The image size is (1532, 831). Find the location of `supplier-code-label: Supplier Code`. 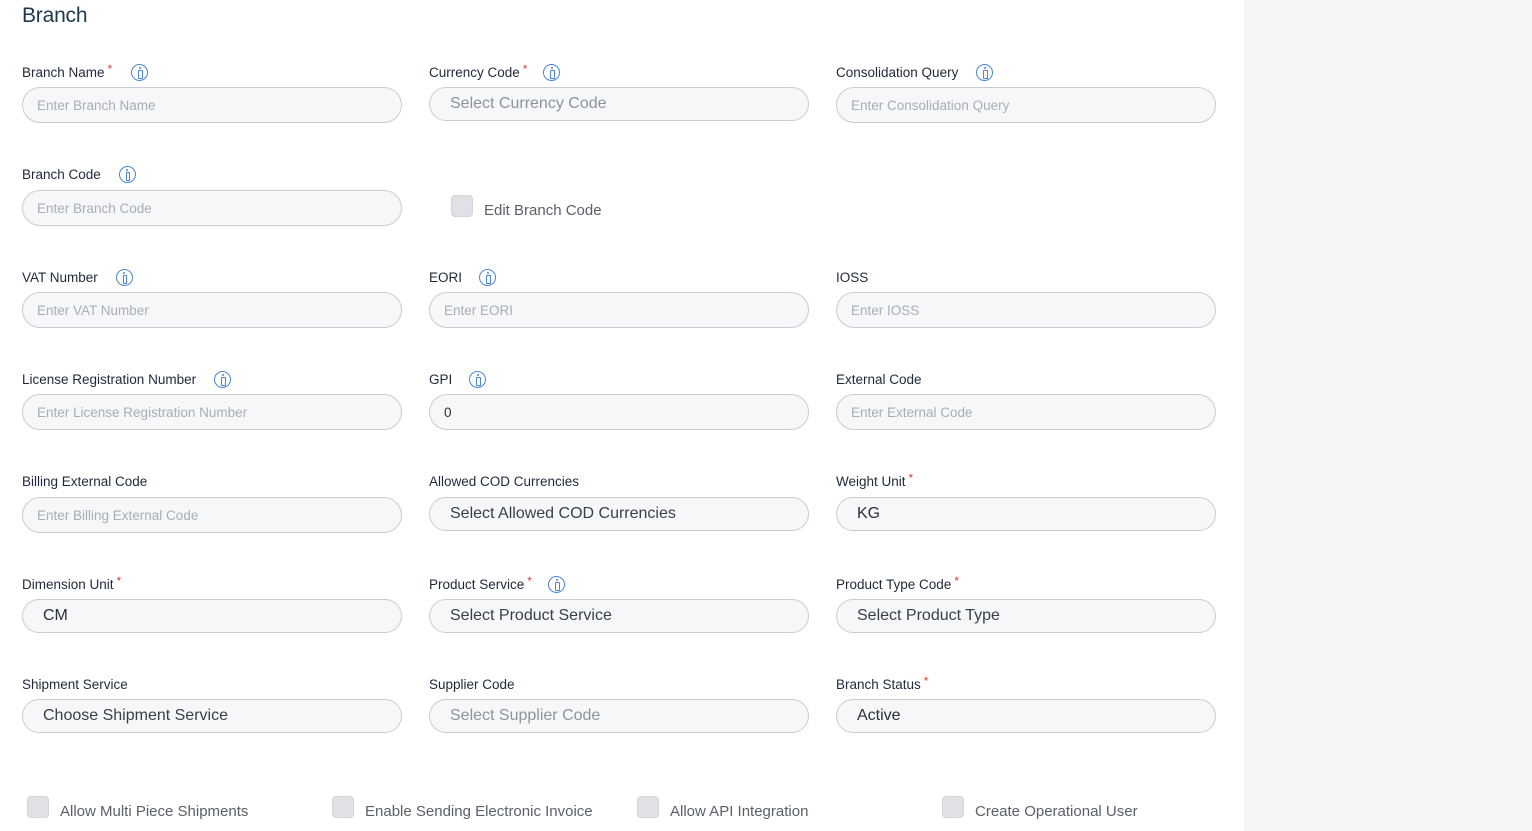

supplier-code-label: Supplier Code is located at coordinates (472, 684).